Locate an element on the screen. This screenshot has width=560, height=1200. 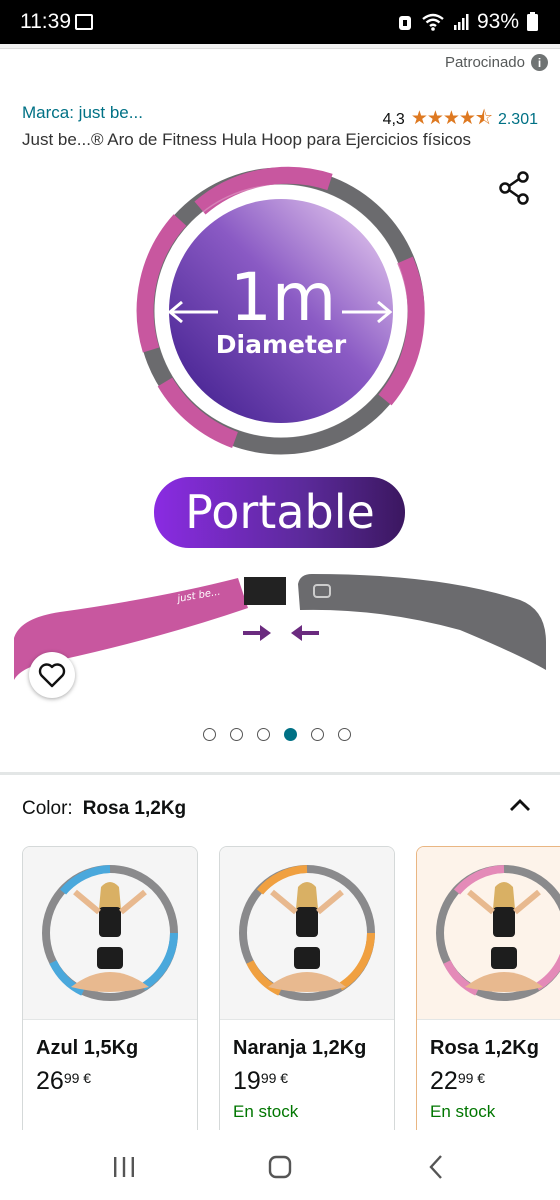
color-option-card-selected: Rosa 1,2Kg 2299 € En stock is located at coordinates (488, 991).